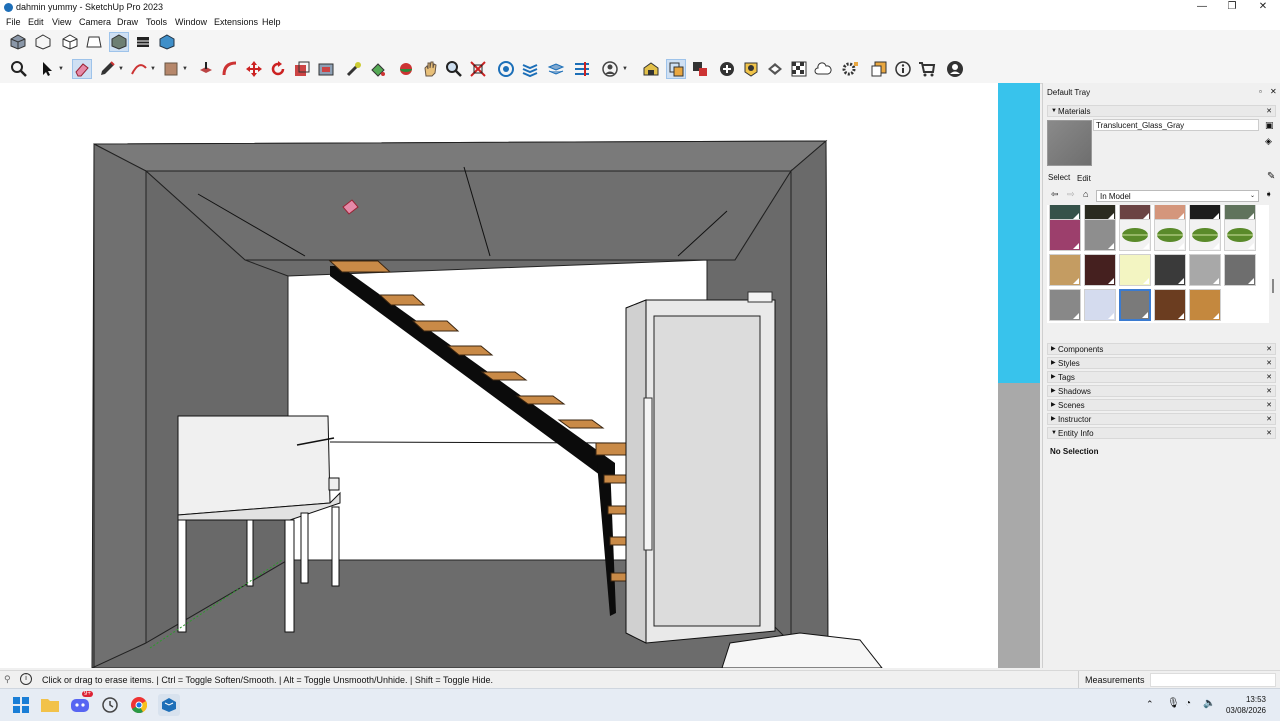 The height and width of the screenshot is (721, 1280). What do you see at coordinates (26, 679) in the screenshot?
I see `info-circle-icon: i` at bounding box center [26, 679].